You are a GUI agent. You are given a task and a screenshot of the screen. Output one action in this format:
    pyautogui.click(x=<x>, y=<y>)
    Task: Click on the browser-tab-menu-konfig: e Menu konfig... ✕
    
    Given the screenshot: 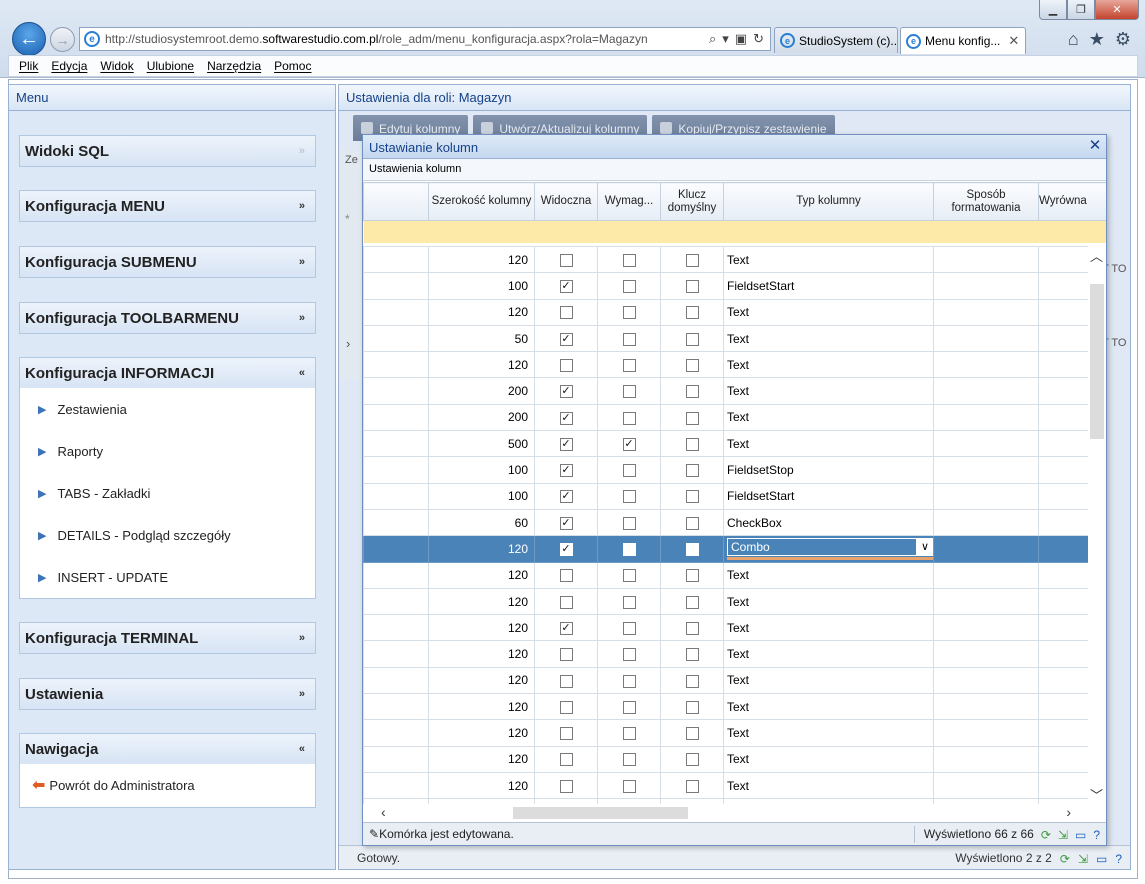 What is the action you would take?
    pyautogui.click(x=963, y=40)
    